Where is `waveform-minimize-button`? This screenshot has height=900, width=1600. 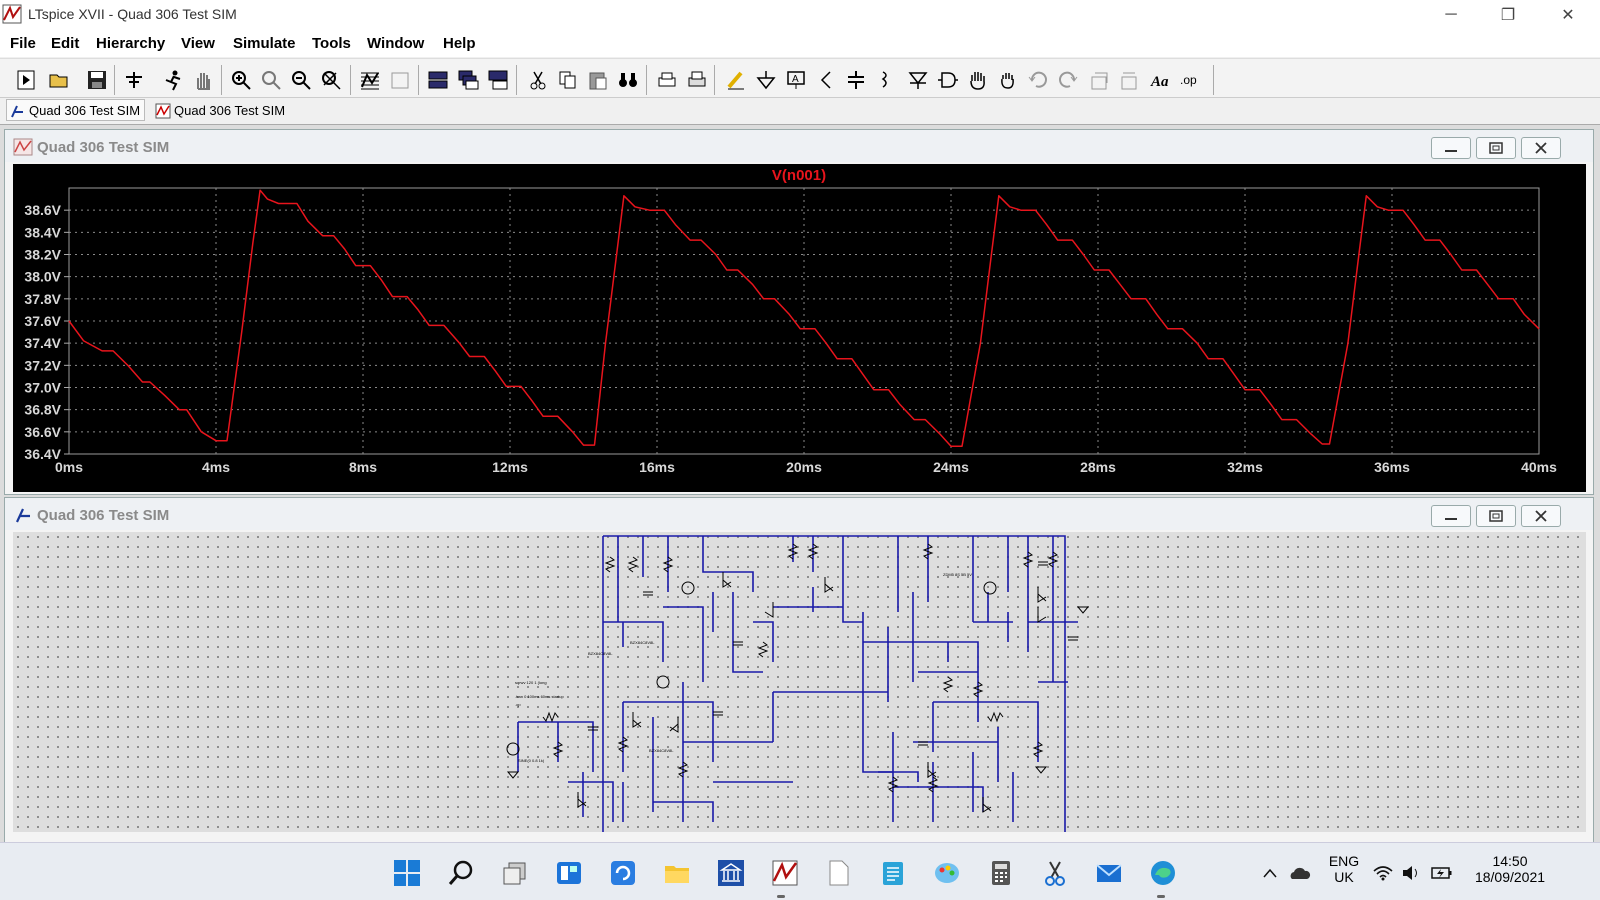
waveform-minimize-button is located at coordinates (1451, 148).